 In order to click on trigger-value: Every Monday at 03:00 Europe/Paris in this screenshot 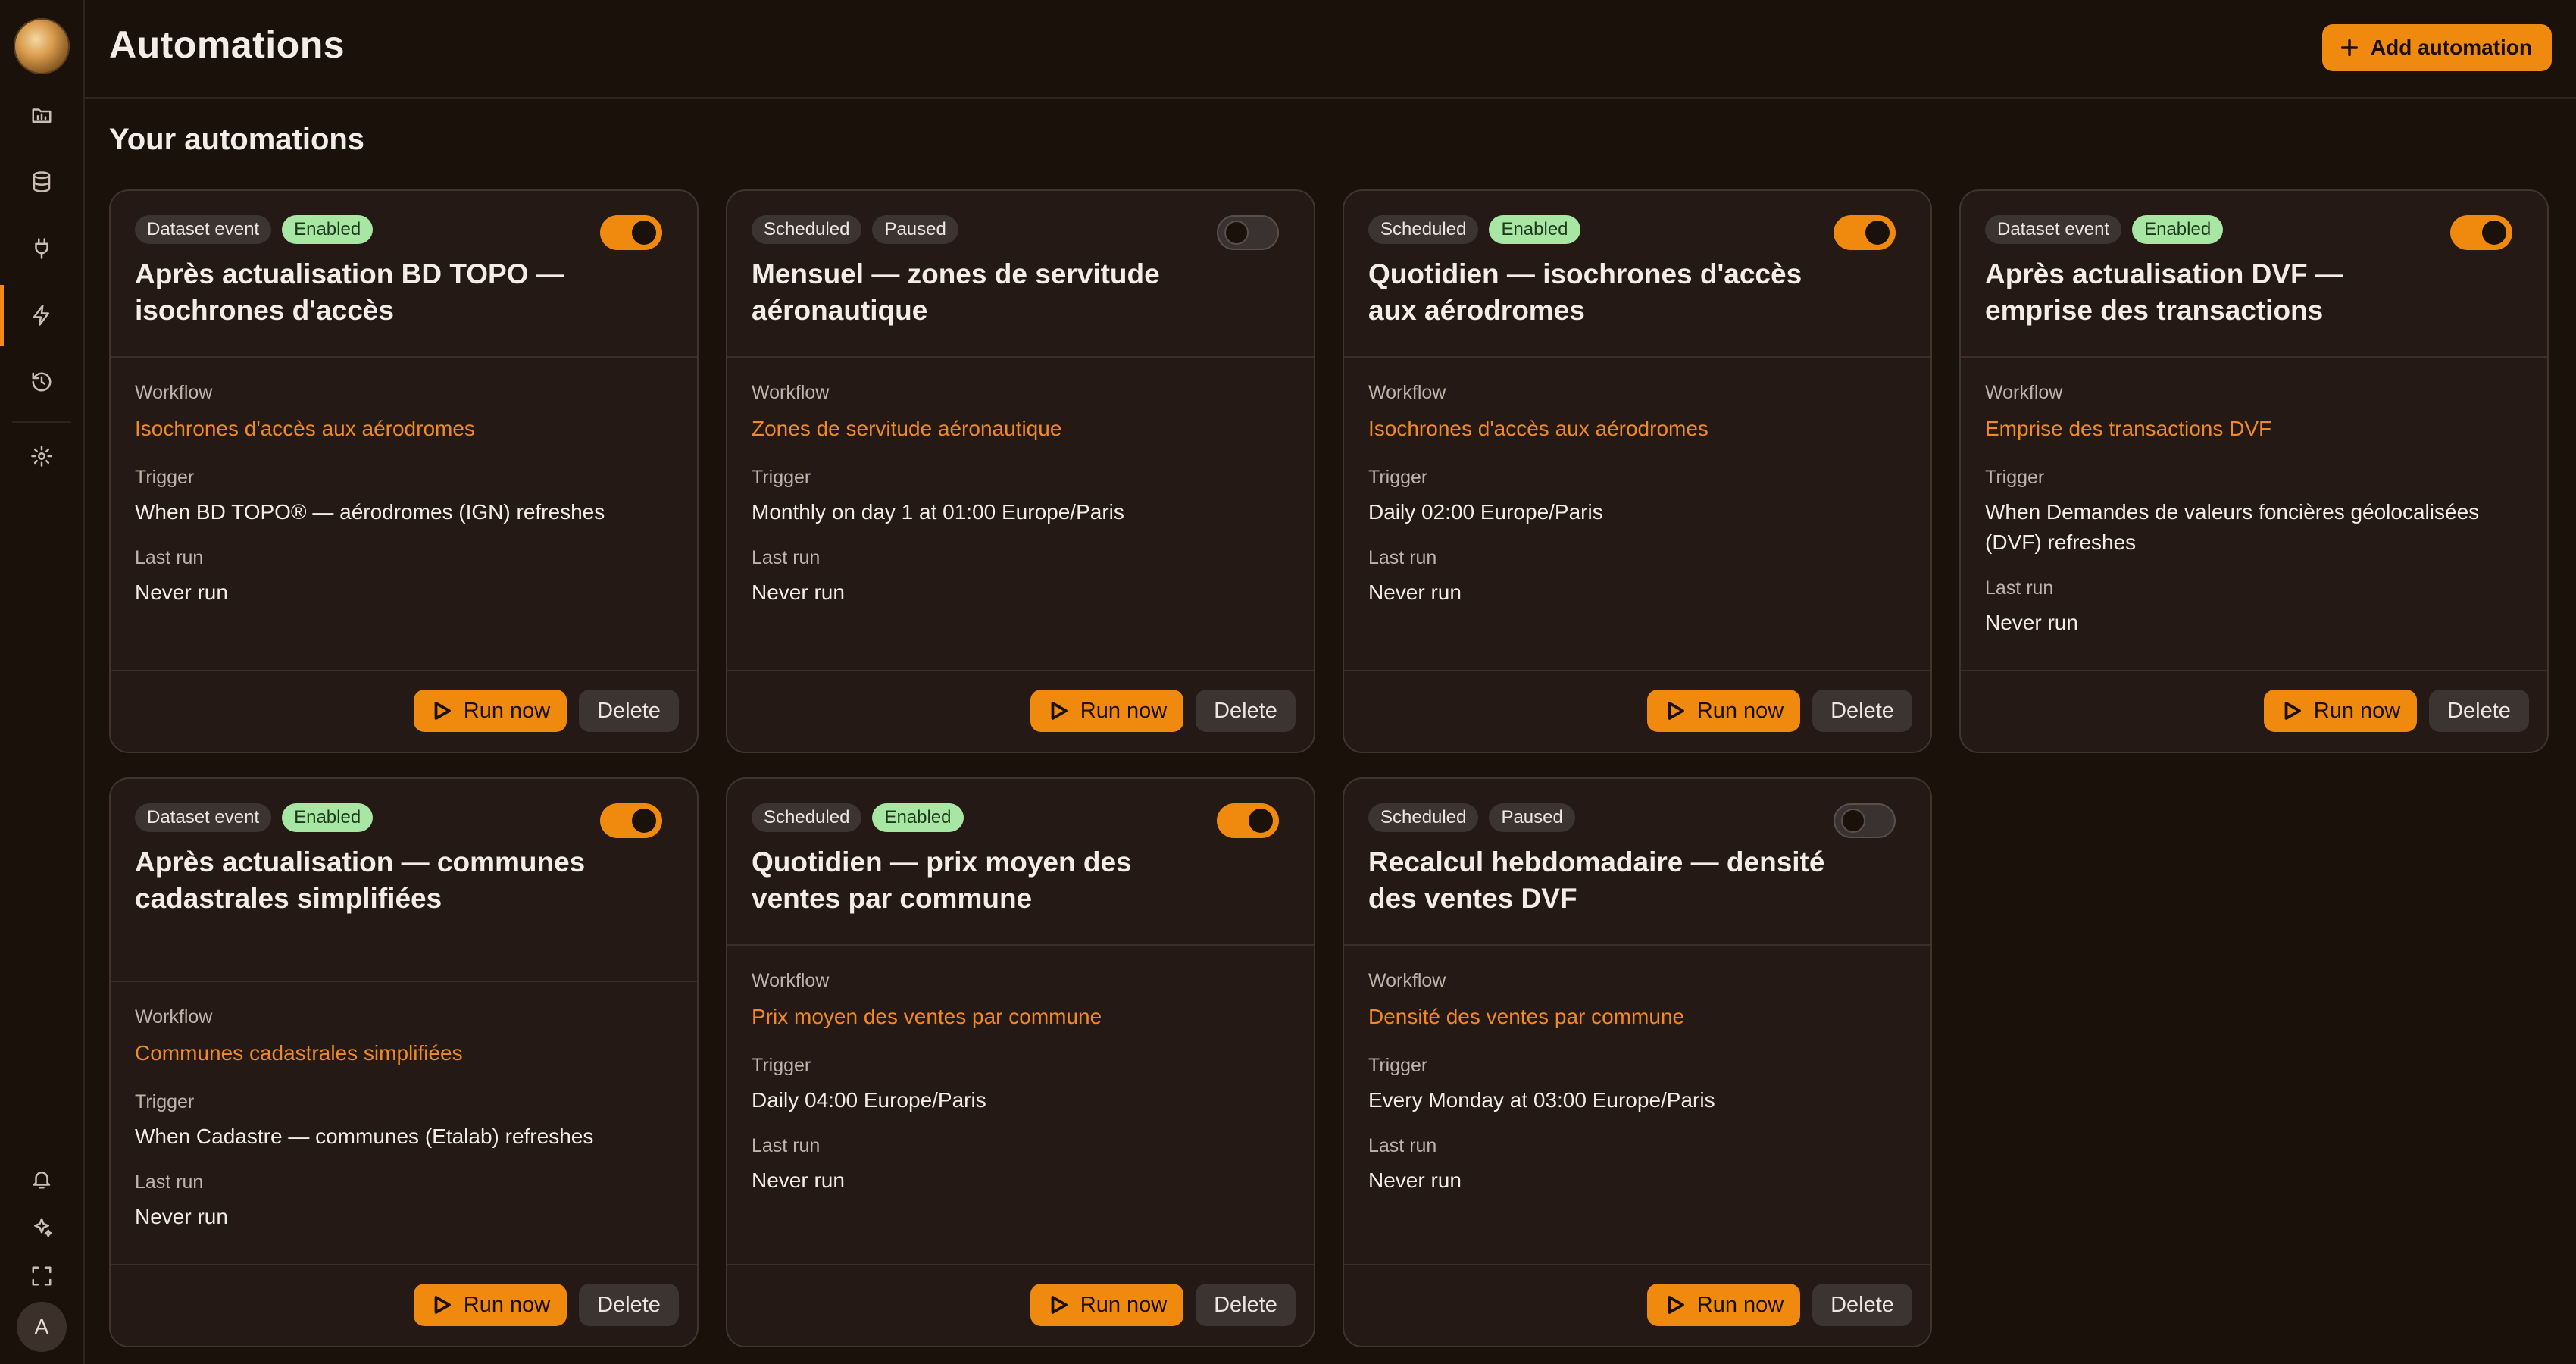, I will do `click(1541, 1100)`.